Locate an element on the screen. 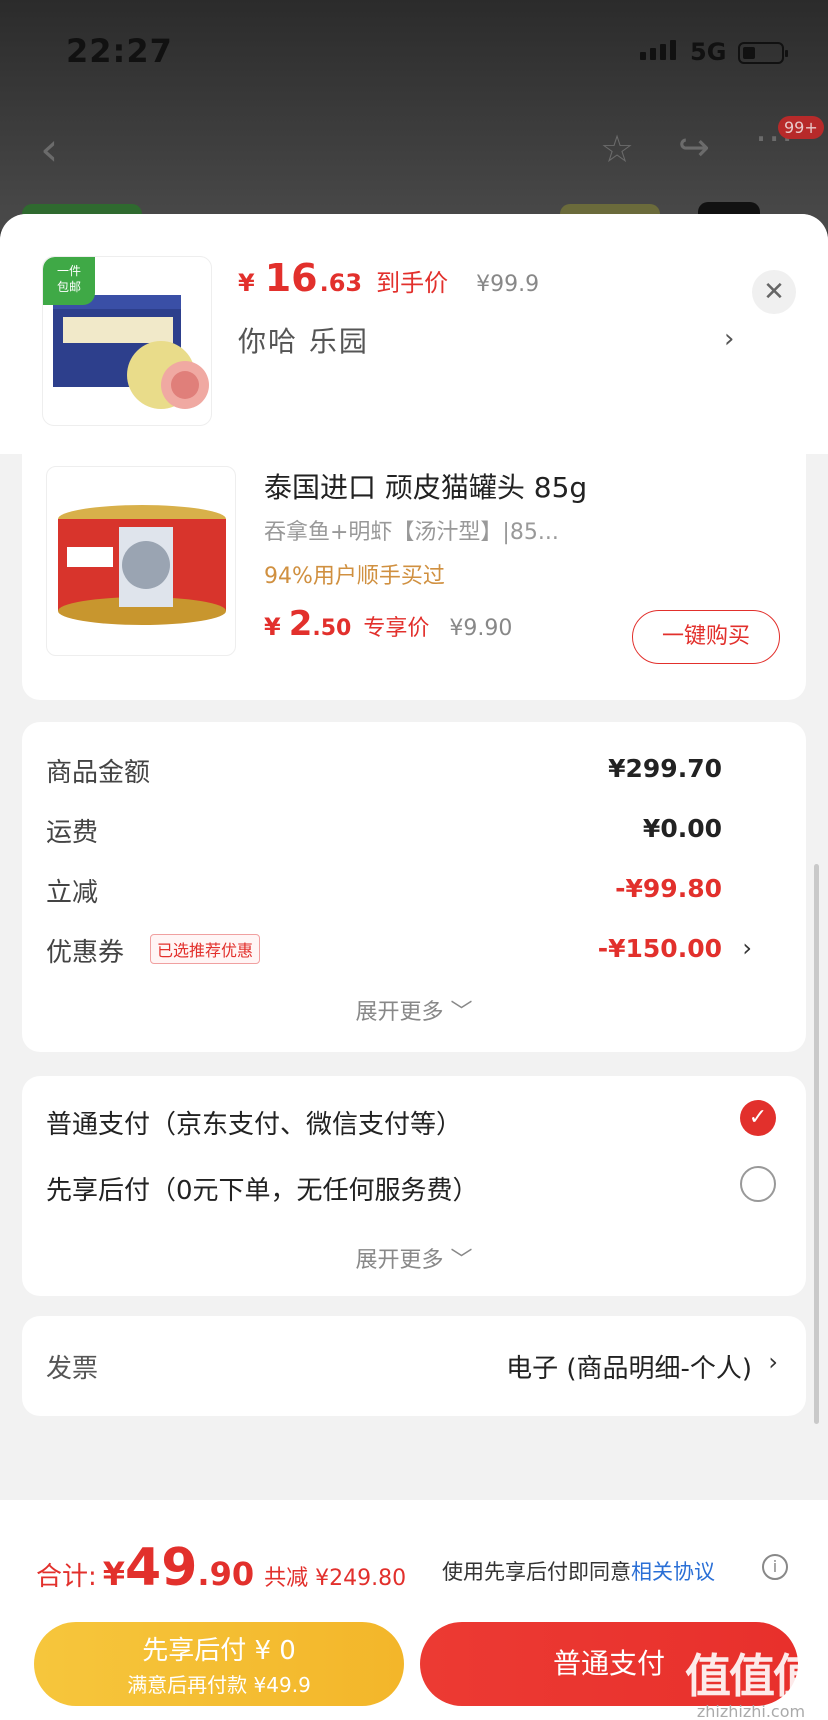 This screenshot has width=828, height=1720. product-thumbnail: 一件 包邮 is located at coordinates (127, 341).